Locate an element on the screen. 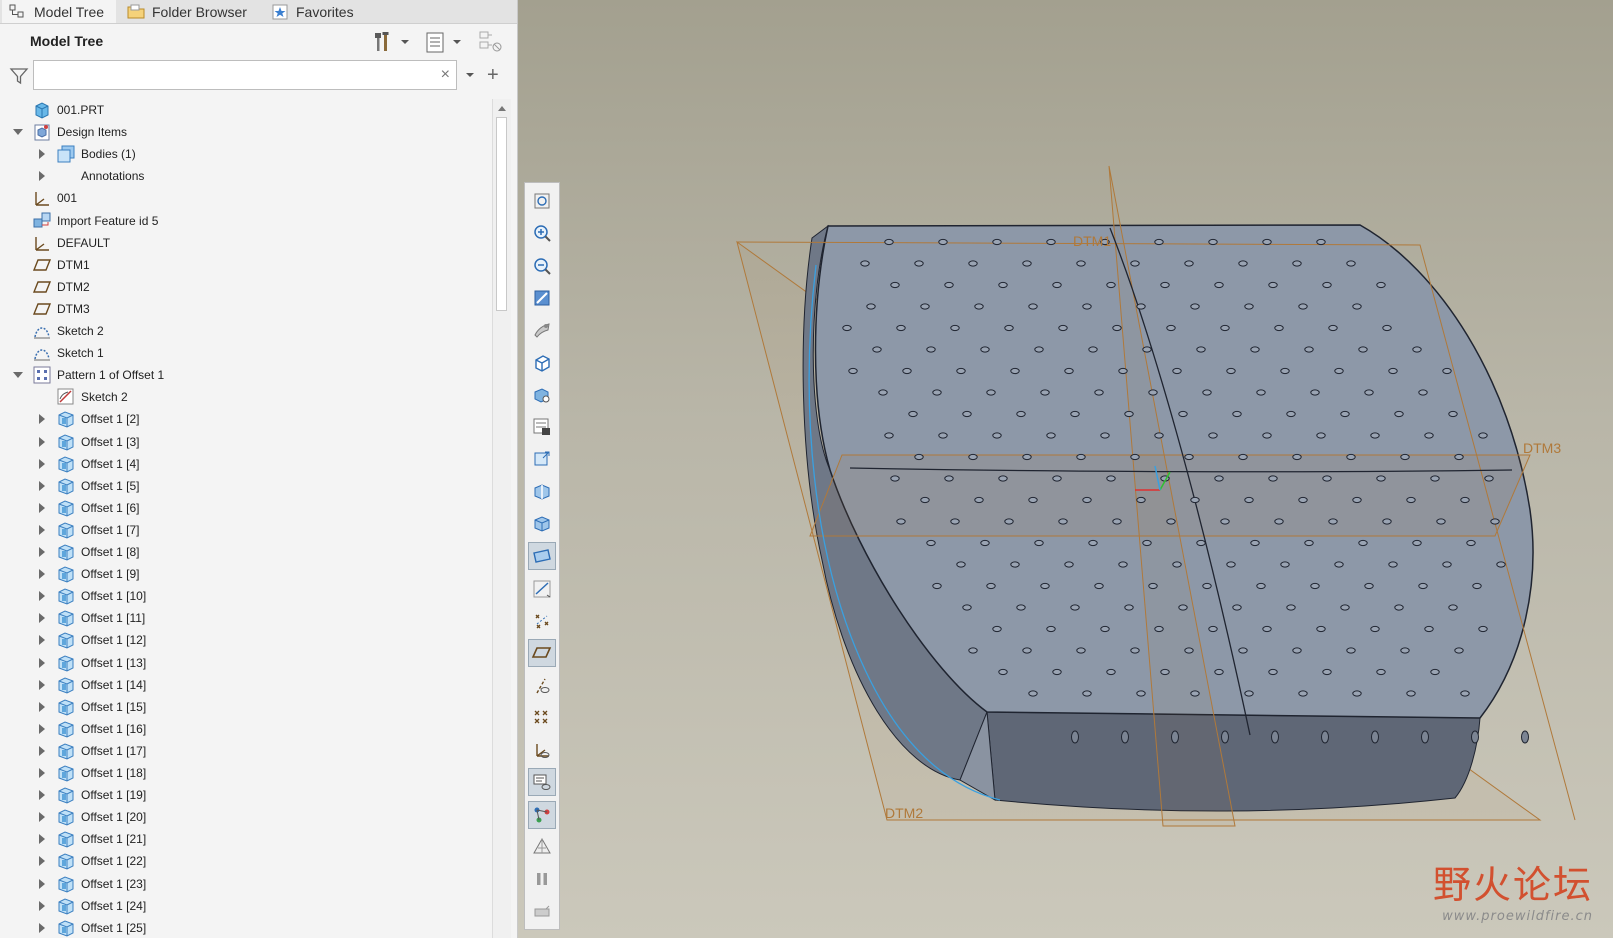 The width and height of the screenshot is (1613, 938). tree-item-offset-1-14: Offset 1 [14] is located at coordinates (246, 685).